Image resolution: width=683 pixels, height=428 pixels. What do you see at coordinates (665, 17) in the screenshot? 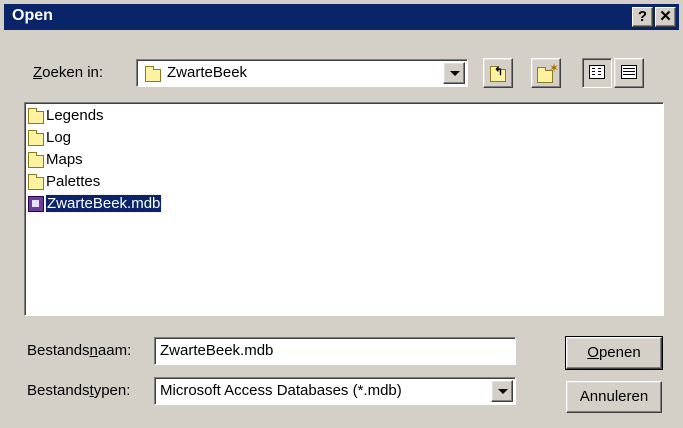
I see `close-button: ✕` at bounding box center [665, 17].